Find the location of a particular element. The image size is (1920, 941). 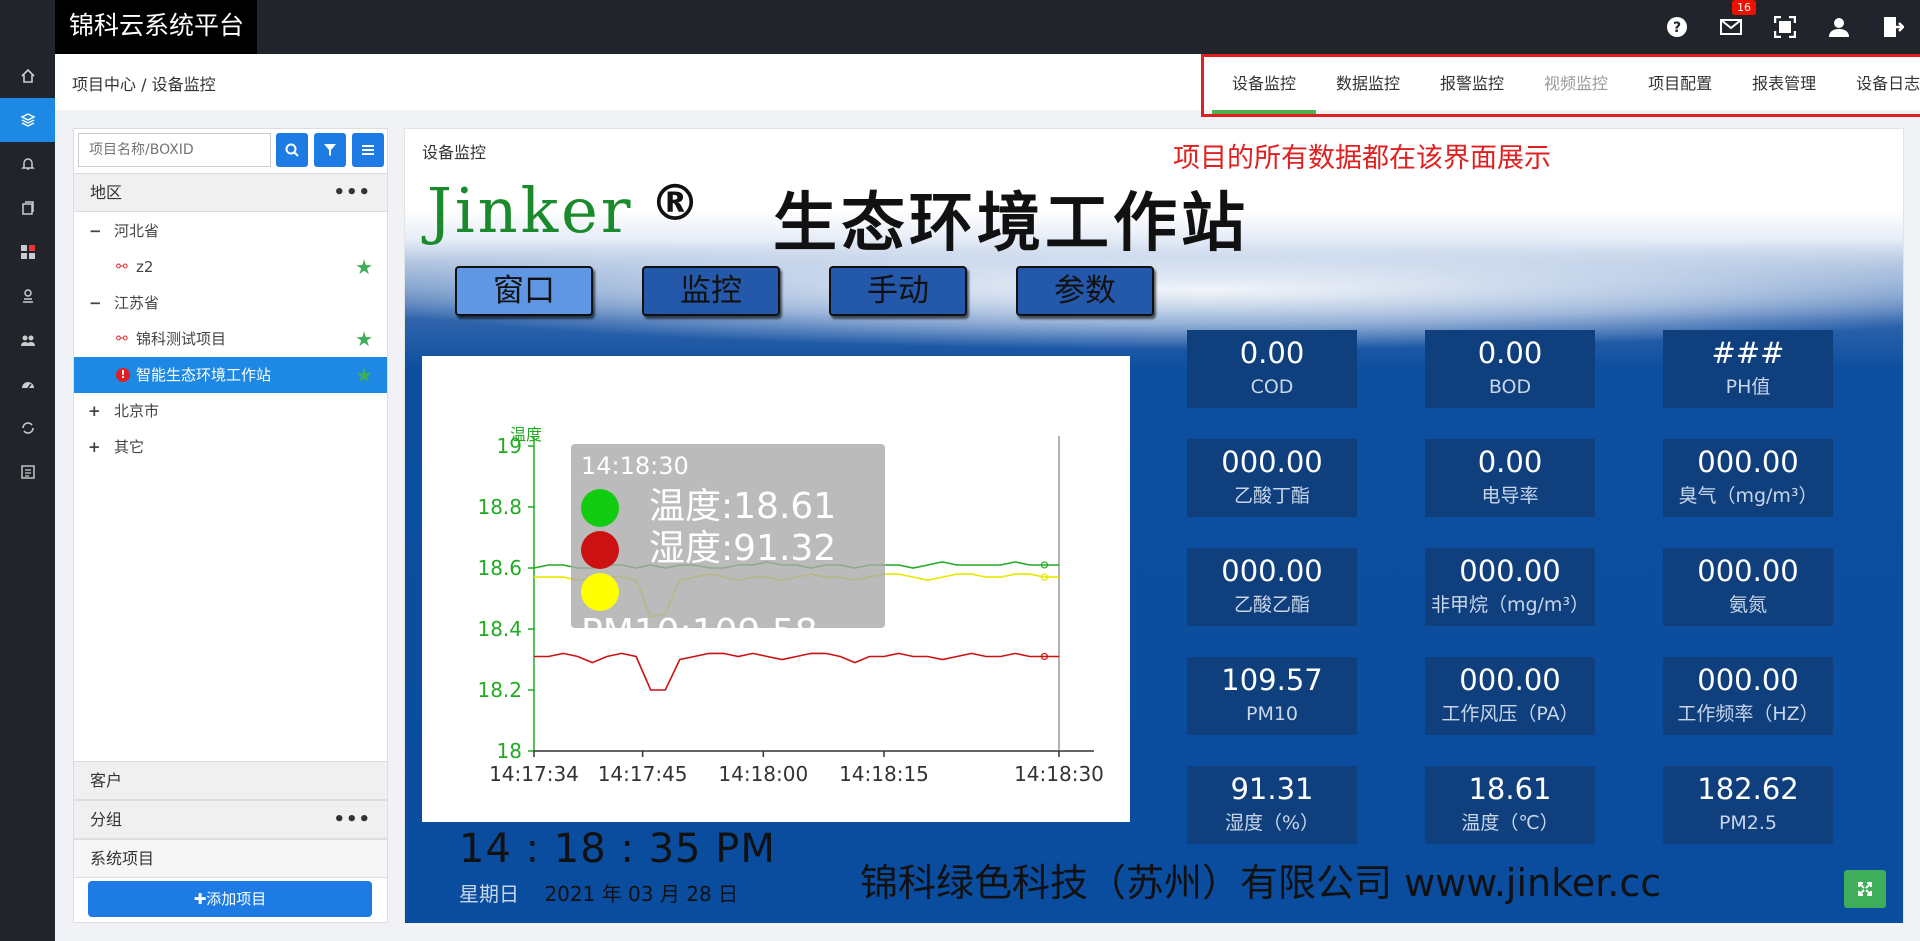

tab-2: 报警监控 is located at coordinates (1472, 85).